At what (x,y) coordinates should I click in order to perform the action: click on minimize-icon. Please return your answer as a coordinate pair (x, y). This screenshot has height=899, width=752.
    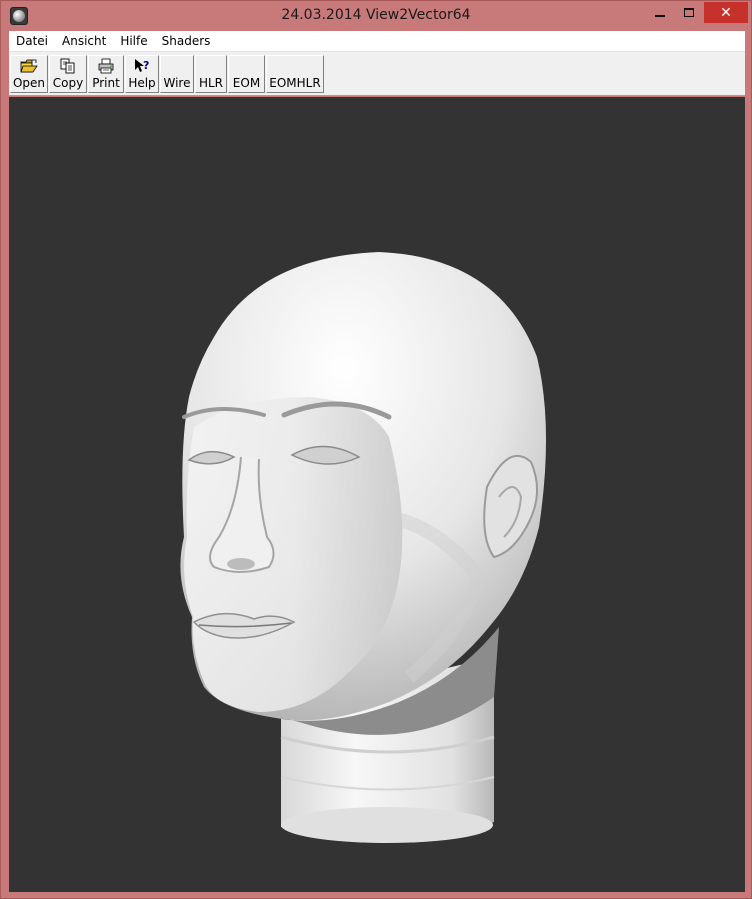
    Looking at the image, I should click on (660, 15).